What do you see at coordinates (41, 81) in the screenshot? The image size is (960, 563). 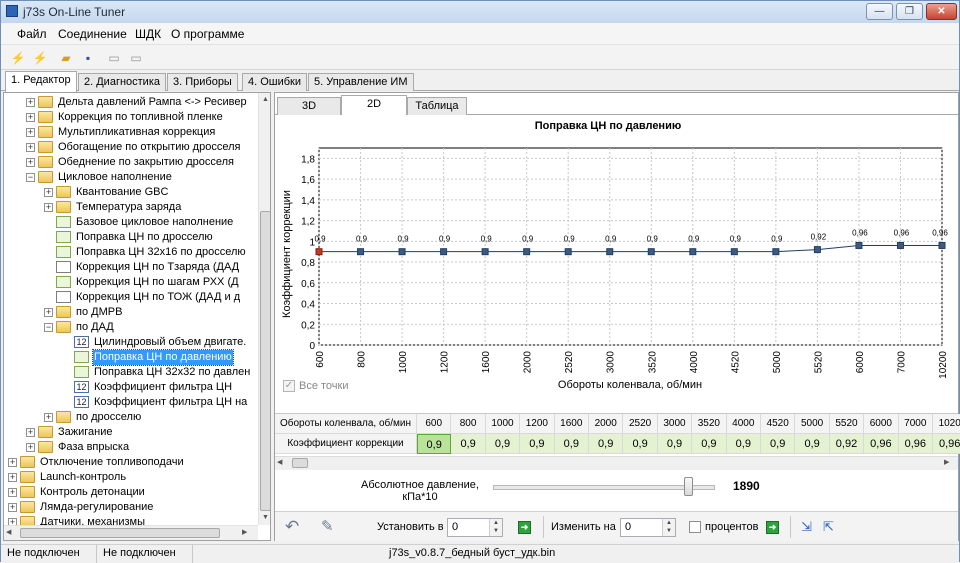 I see `tab-editor: 1. Редактор` at bounding box center [41, 81].